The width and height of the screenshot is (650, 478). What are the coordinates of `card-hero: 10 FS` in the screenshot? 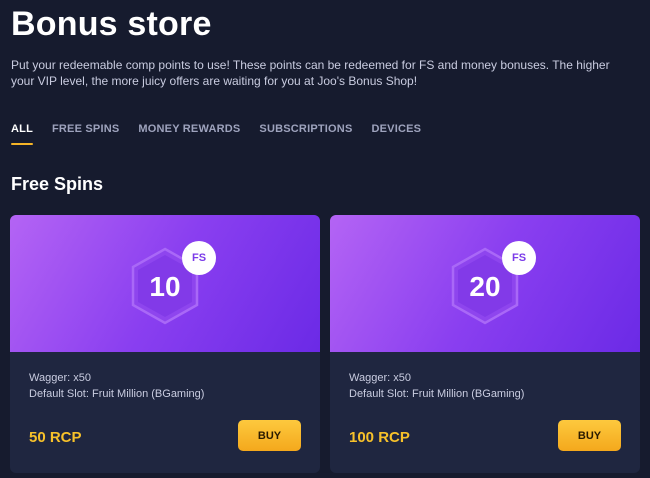 It's located at (165, 283).